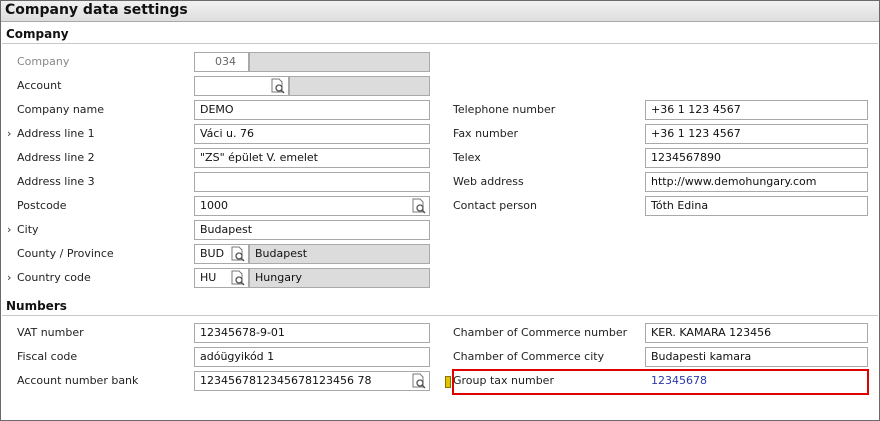 This screenshot has height=421, width=880. I want to click on chamber-of-commerce-city-label: Chamber of Commerce city, so click(529, 356).